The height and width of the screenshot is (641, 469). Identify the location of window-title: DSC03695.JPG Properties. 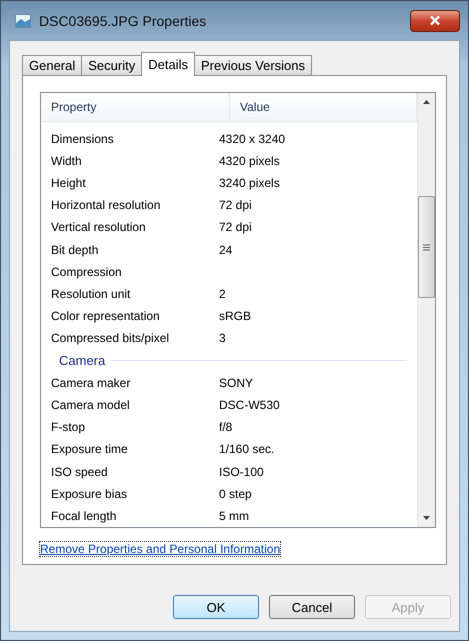
(122, 20).